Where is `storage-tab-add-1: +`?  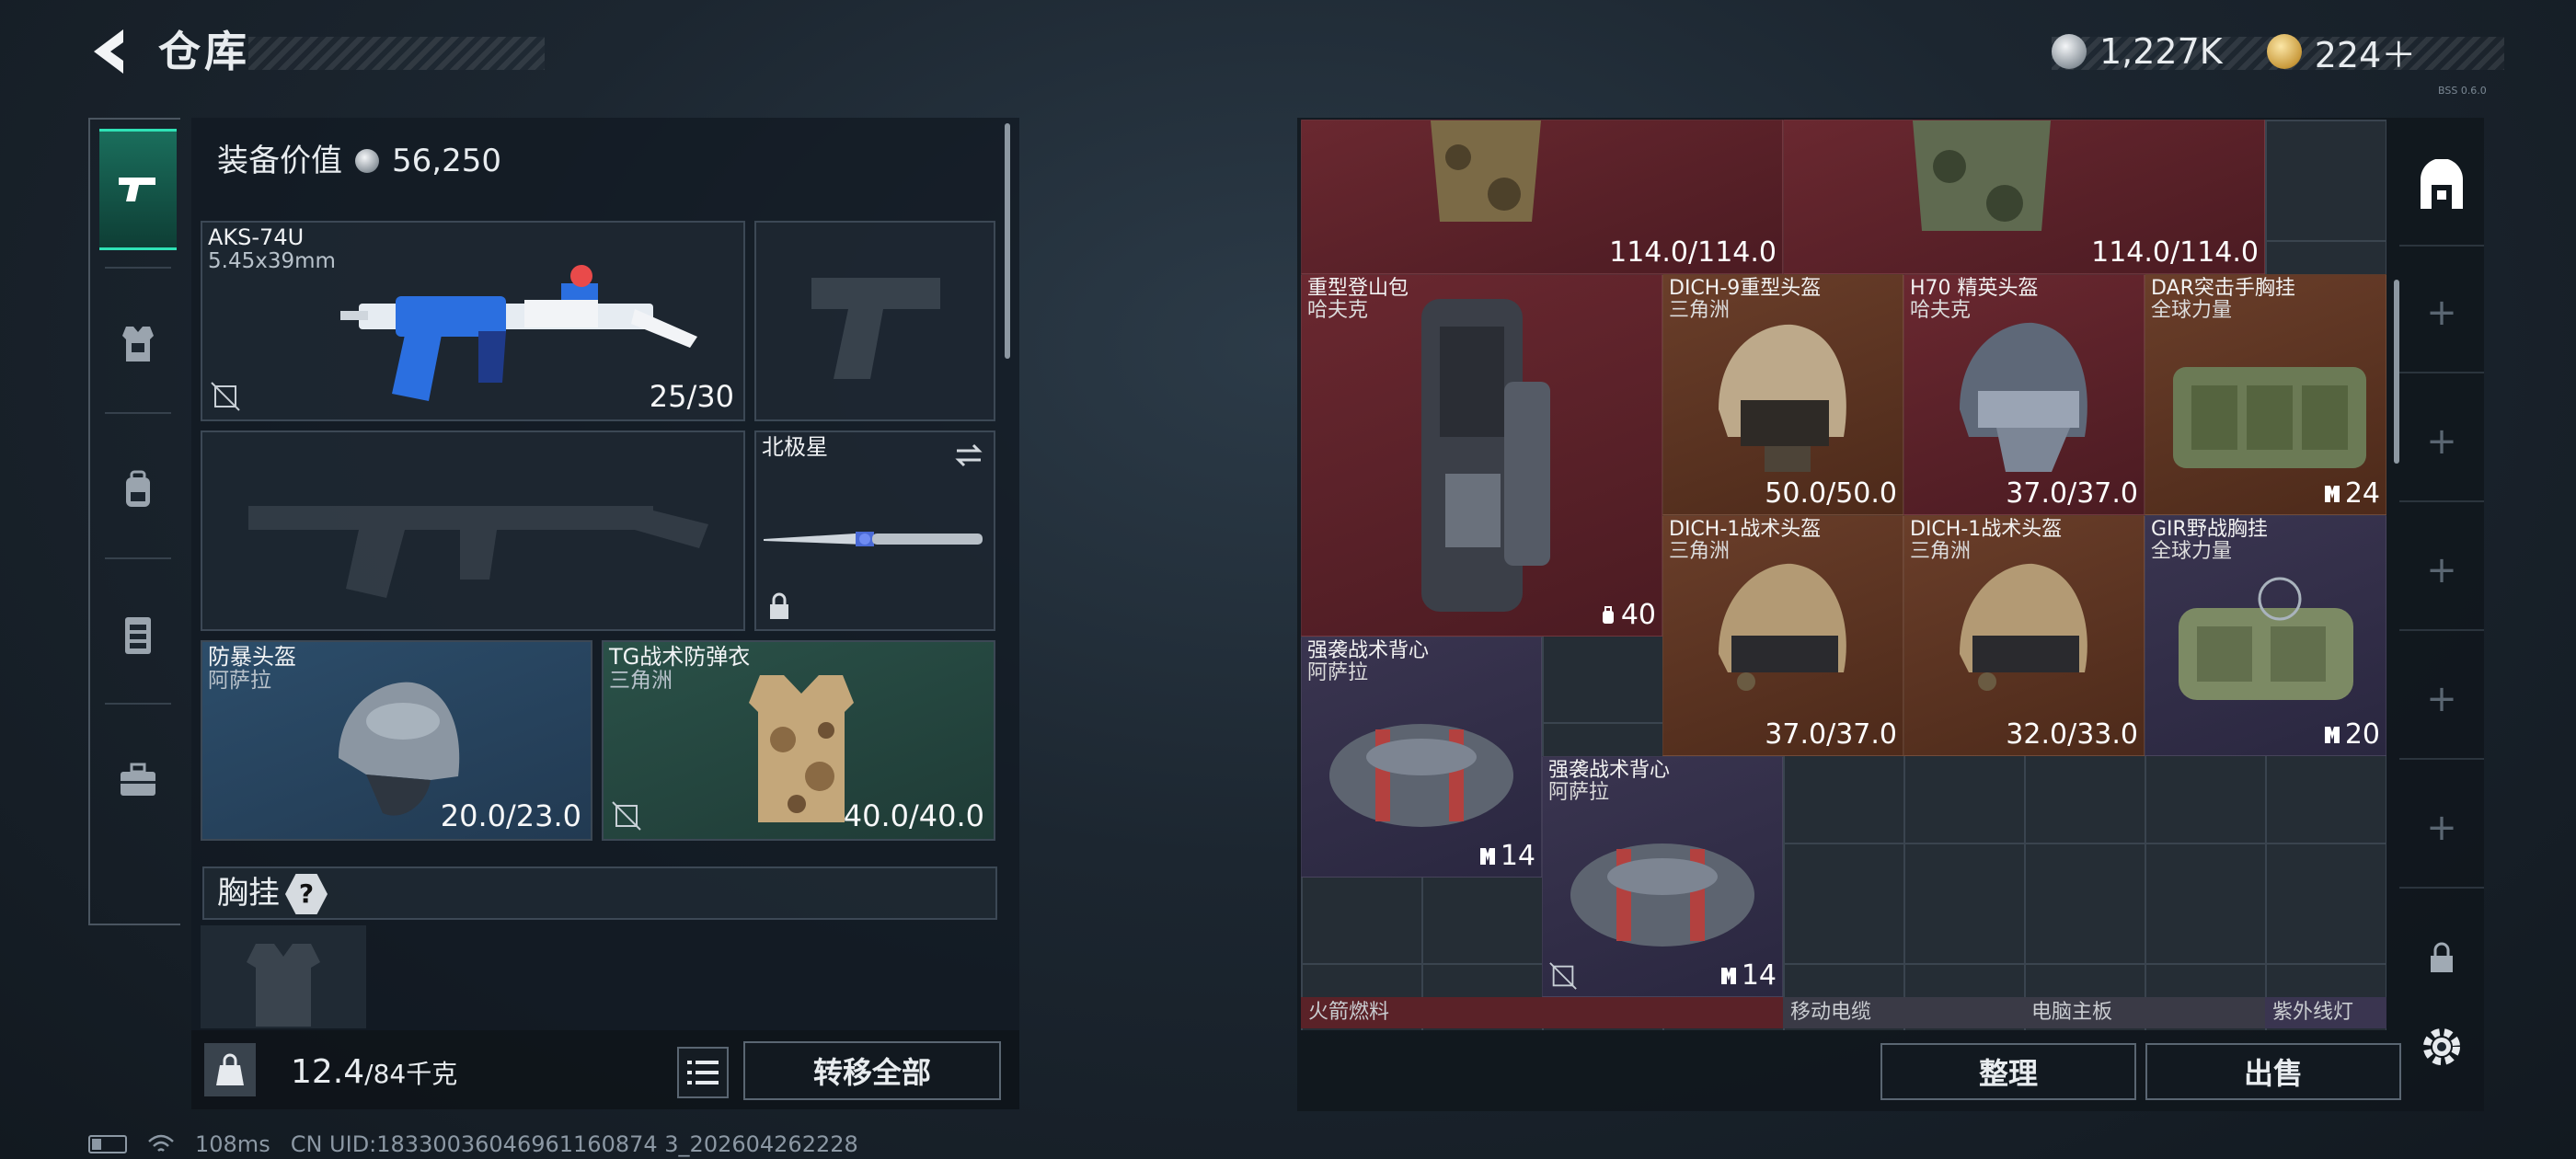
storage-tab-add-1: + is located at coordinates (2441, 313).